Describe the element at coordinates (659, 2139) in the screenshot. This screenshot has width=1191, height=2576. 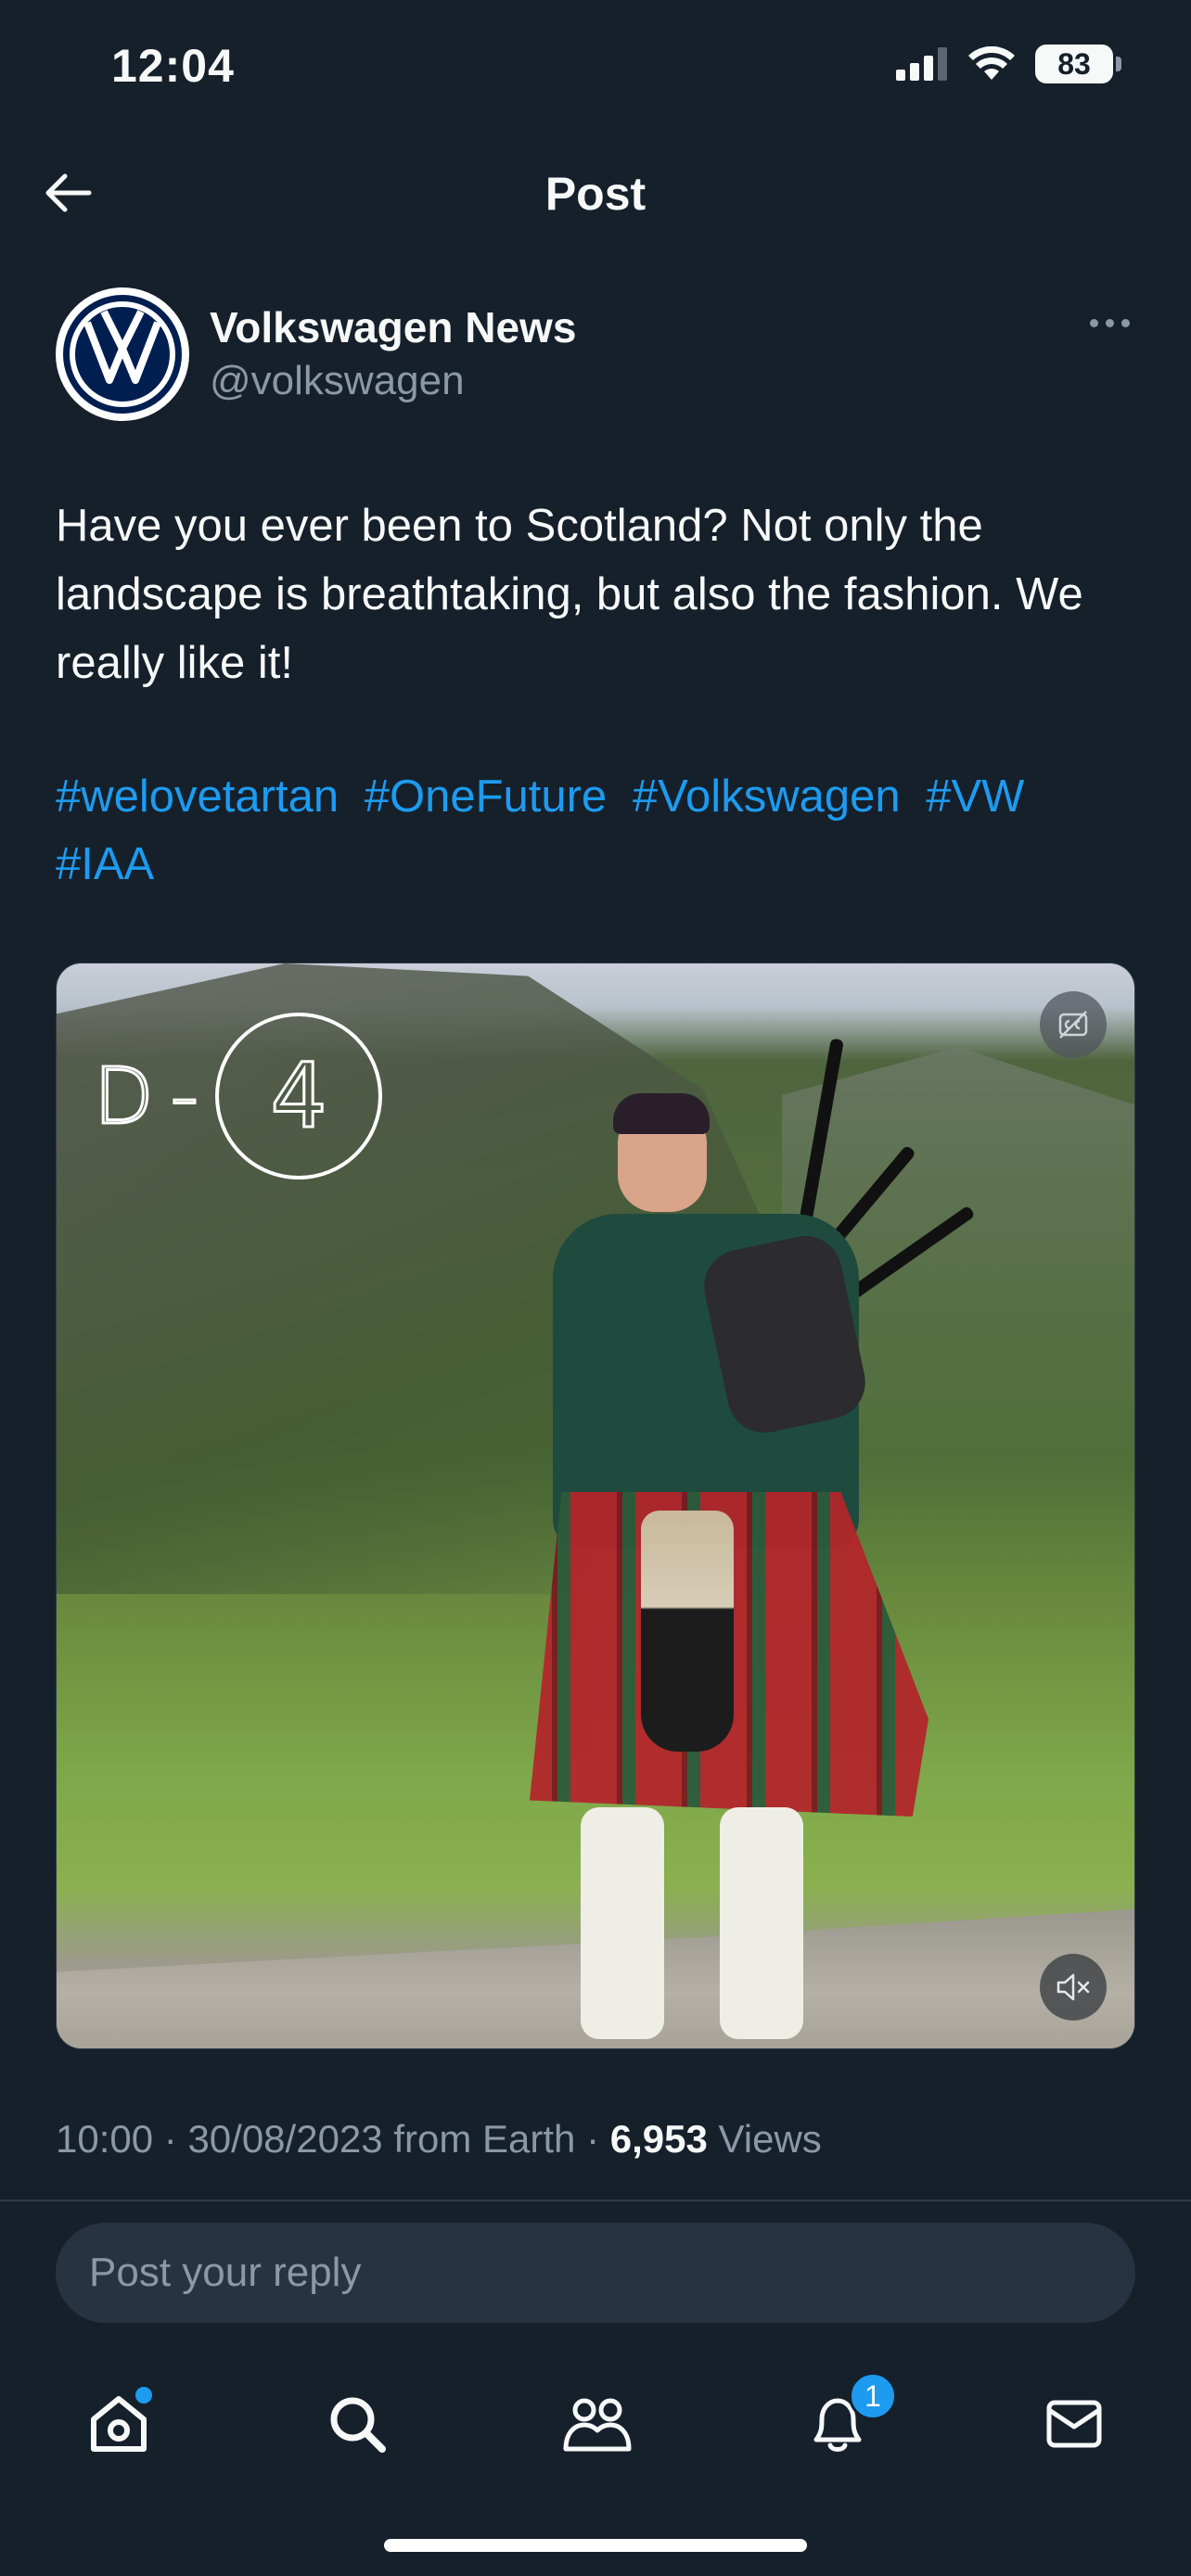
I see `views-count: 6,953` at that location.